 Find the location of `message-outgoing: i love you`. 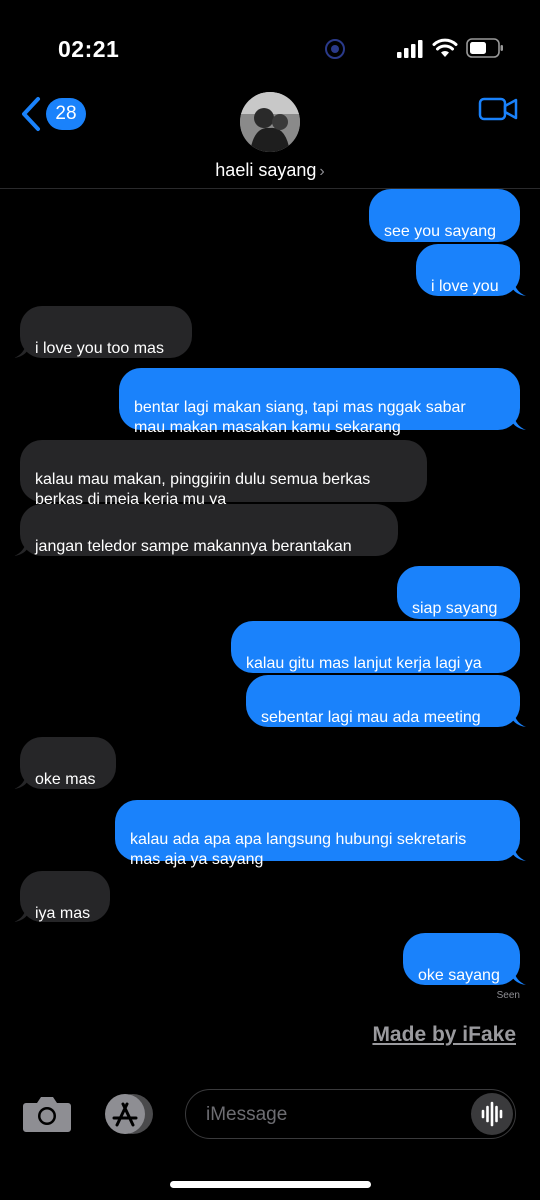

message-outgoing: i love you is located at coordinates (471, 270).